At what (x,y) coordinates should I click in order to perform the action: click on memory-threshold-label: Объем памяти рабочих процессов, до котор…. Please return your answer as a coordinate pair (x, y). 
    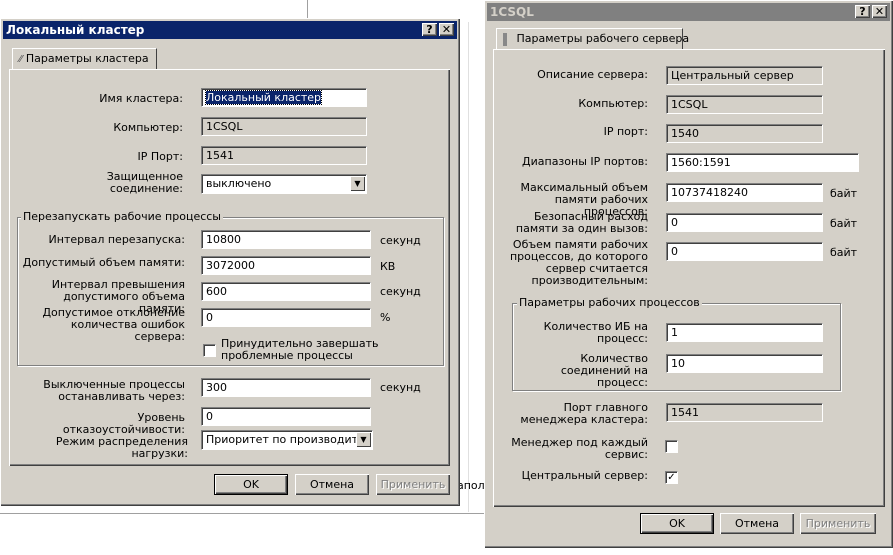
    Looking at the image, I should click on (578, 262).